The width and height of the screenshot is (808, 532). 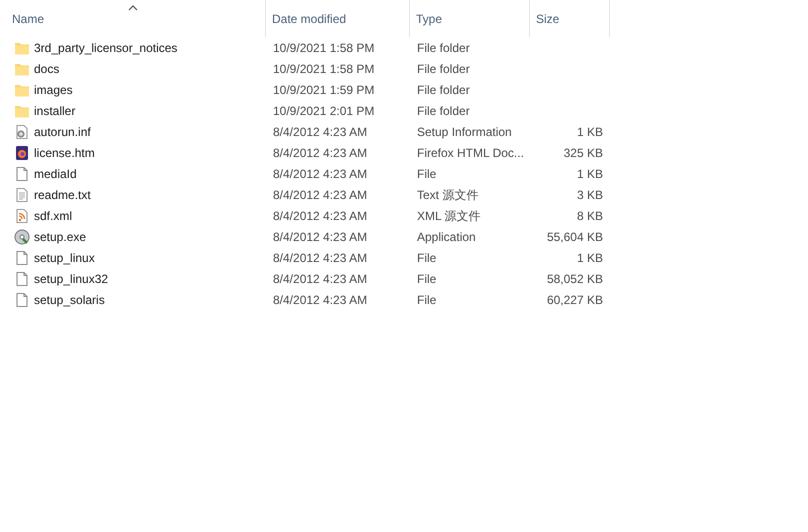 I want to click on file-name: setup_linux32, so click(x=71, y=279).